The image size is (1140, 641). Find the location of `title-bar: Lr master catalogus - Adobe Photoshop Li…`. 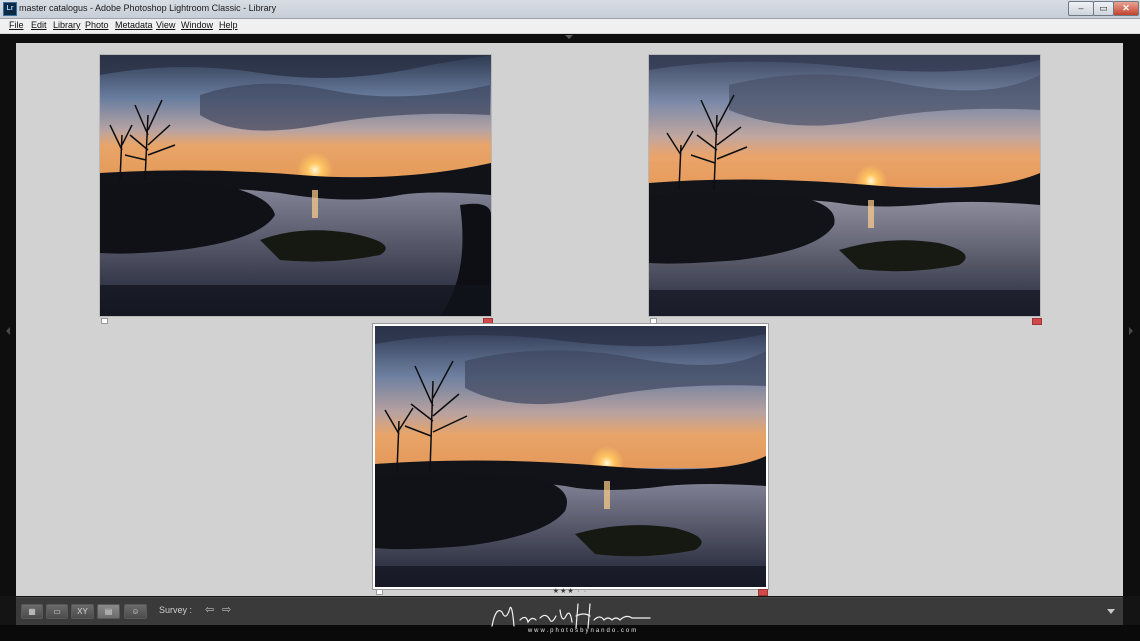

title-bar: Lr master catalogus - Adobe Photoshop Li… is located at coordinates (570, 9).